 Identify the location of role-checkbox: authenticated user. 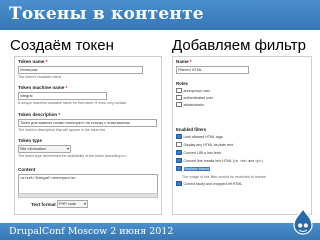
(194, 97).